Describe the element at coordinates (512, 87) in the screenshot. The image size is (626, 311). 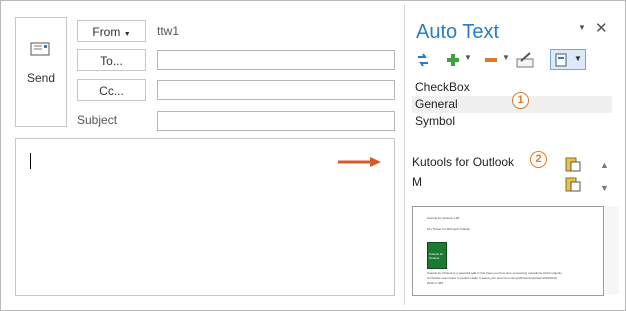
I see `category-item: CheckBox` at that location.